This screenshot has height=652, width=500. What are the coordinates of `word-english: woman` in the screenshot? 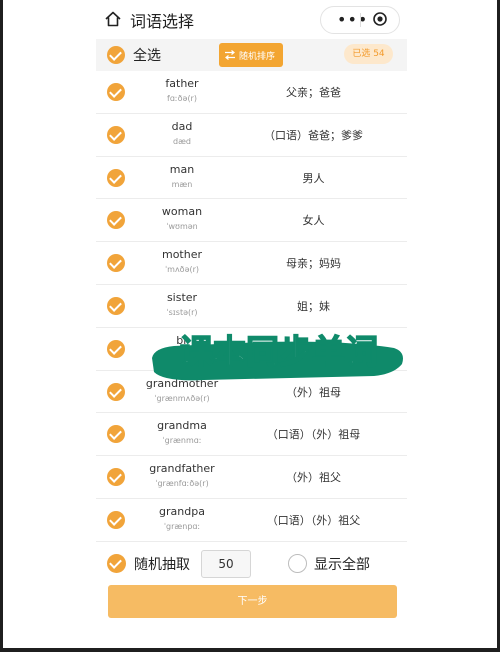 It's located at (182, 212).